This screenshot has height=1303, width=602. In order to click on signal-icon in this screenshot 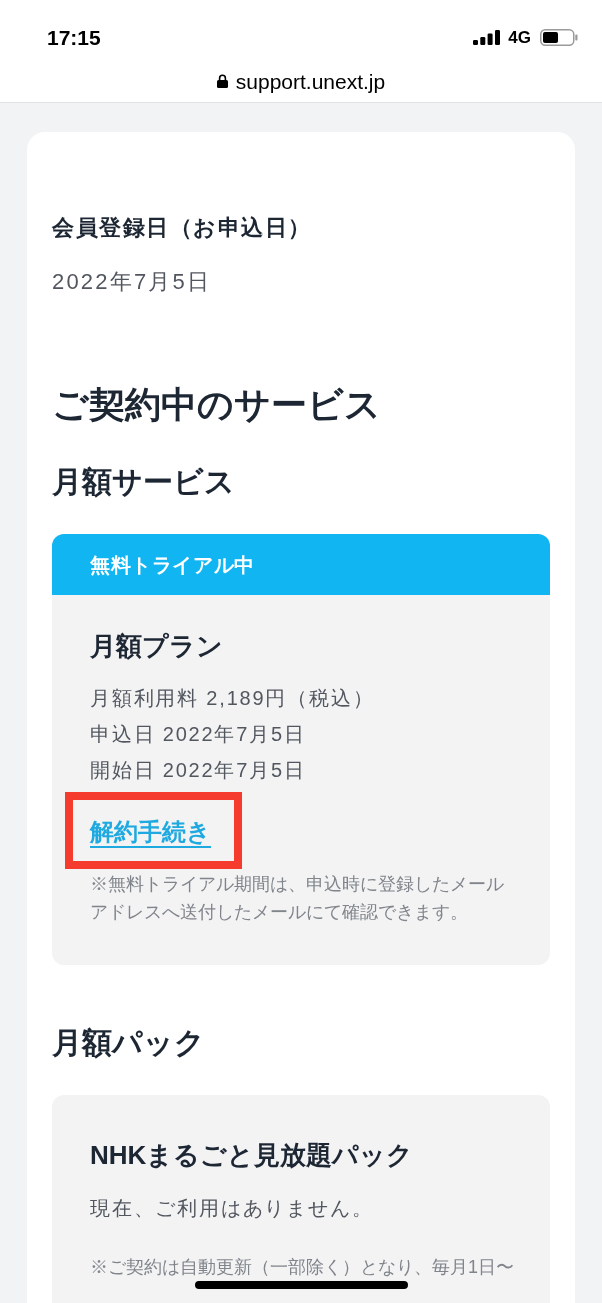, I will do `click(487, 37)`.